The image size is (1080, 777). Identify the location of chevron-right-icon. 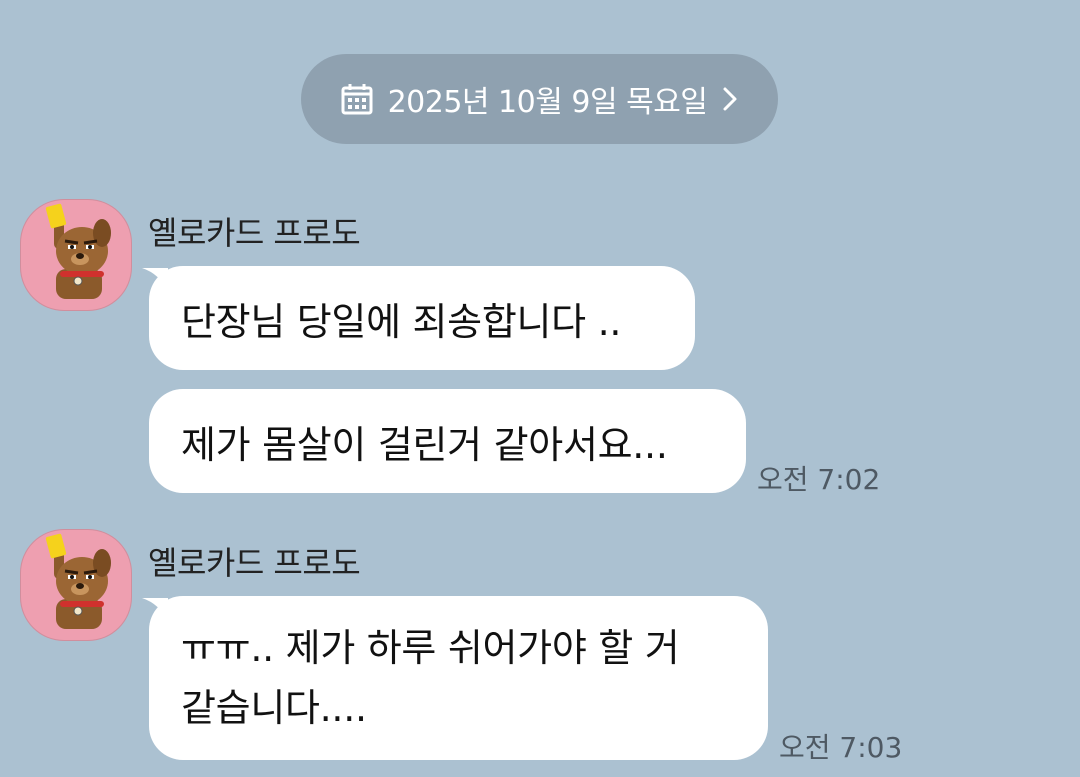
(730, 99).